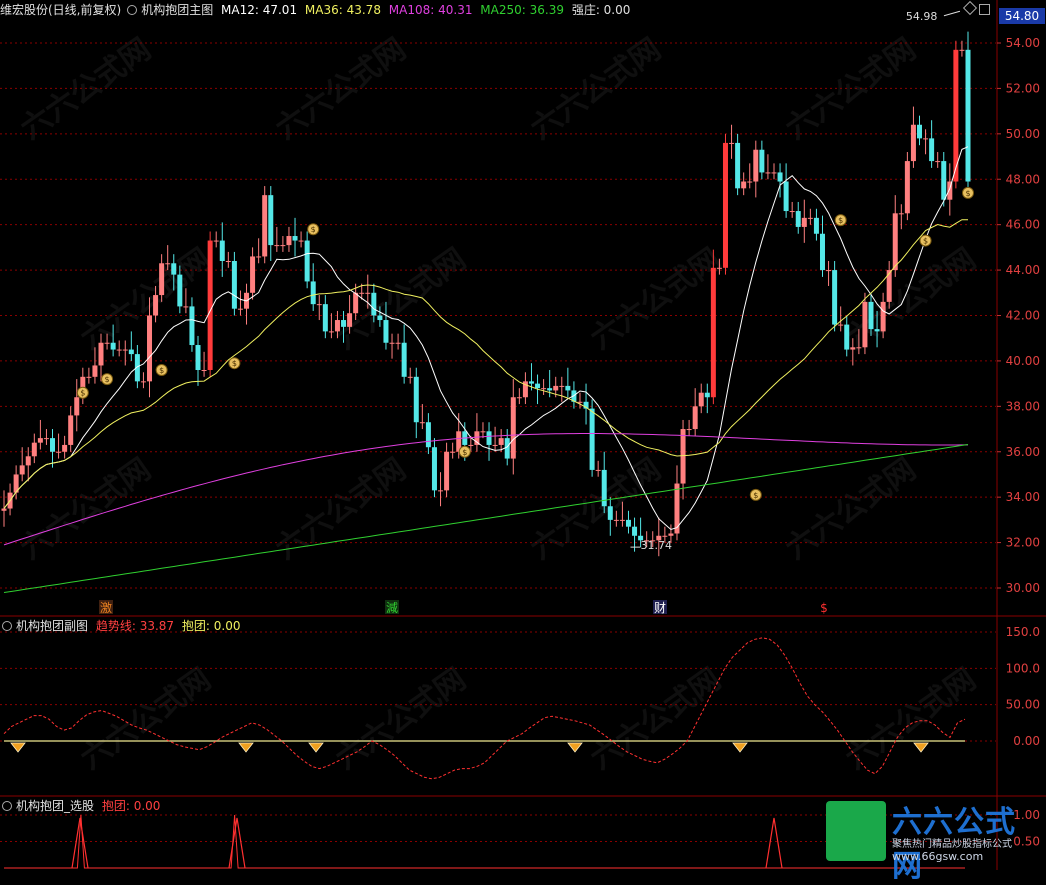 The height and width of the screenshot is (885, 1046). Describe the element at coordinates (1023, 270) in the screenshot. I see `price-axis-label: 44.00` at that location.